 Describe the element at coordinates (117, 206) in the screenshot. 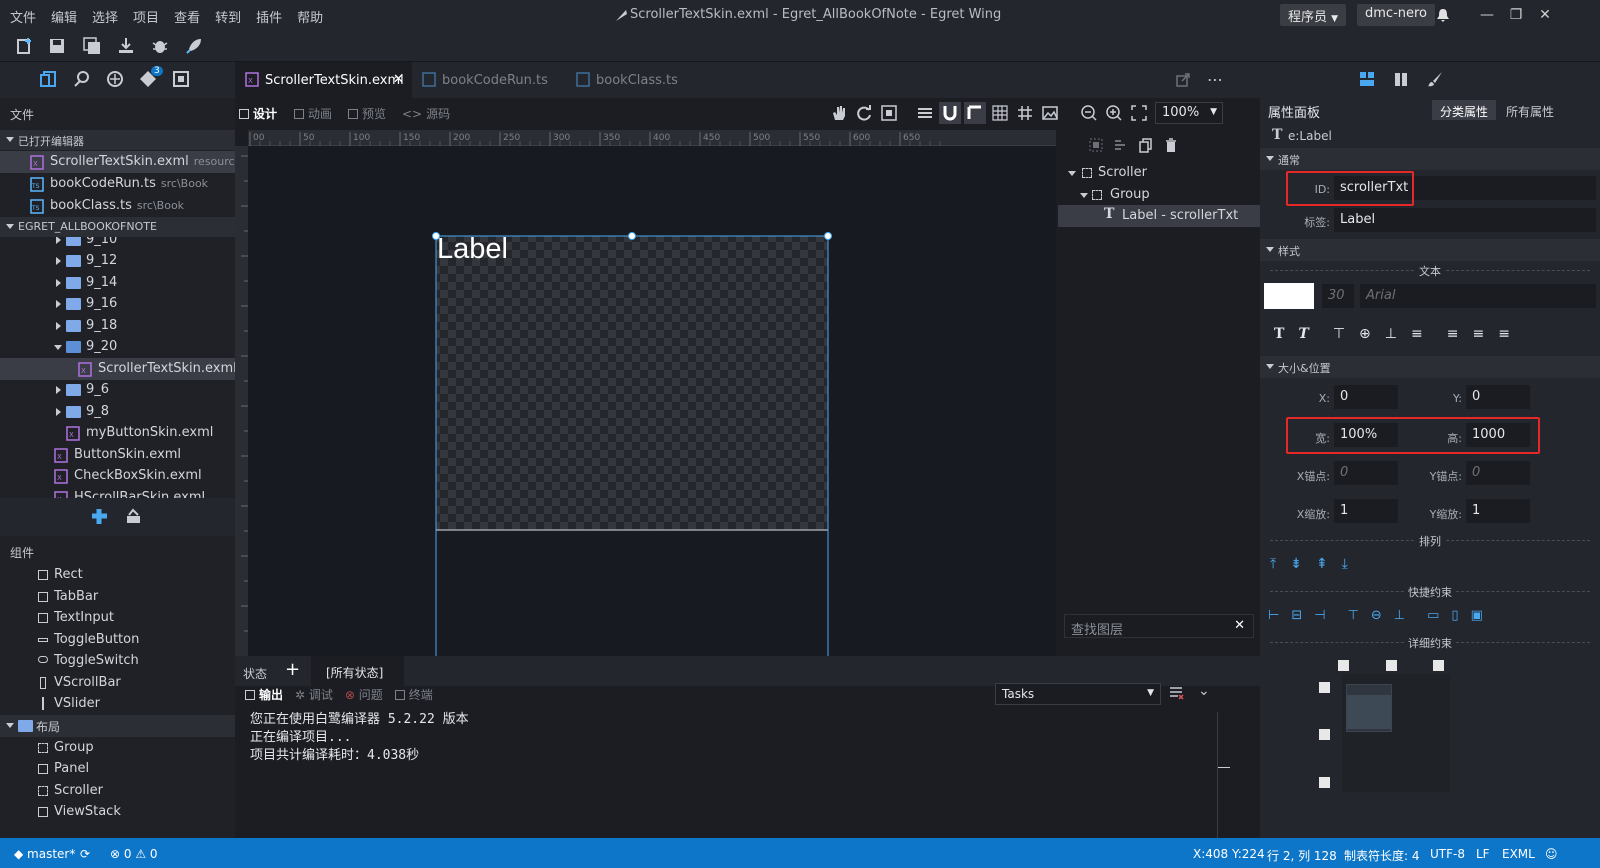

I see `open-editor-item: TS bookClass.ts src\Book` at that location.